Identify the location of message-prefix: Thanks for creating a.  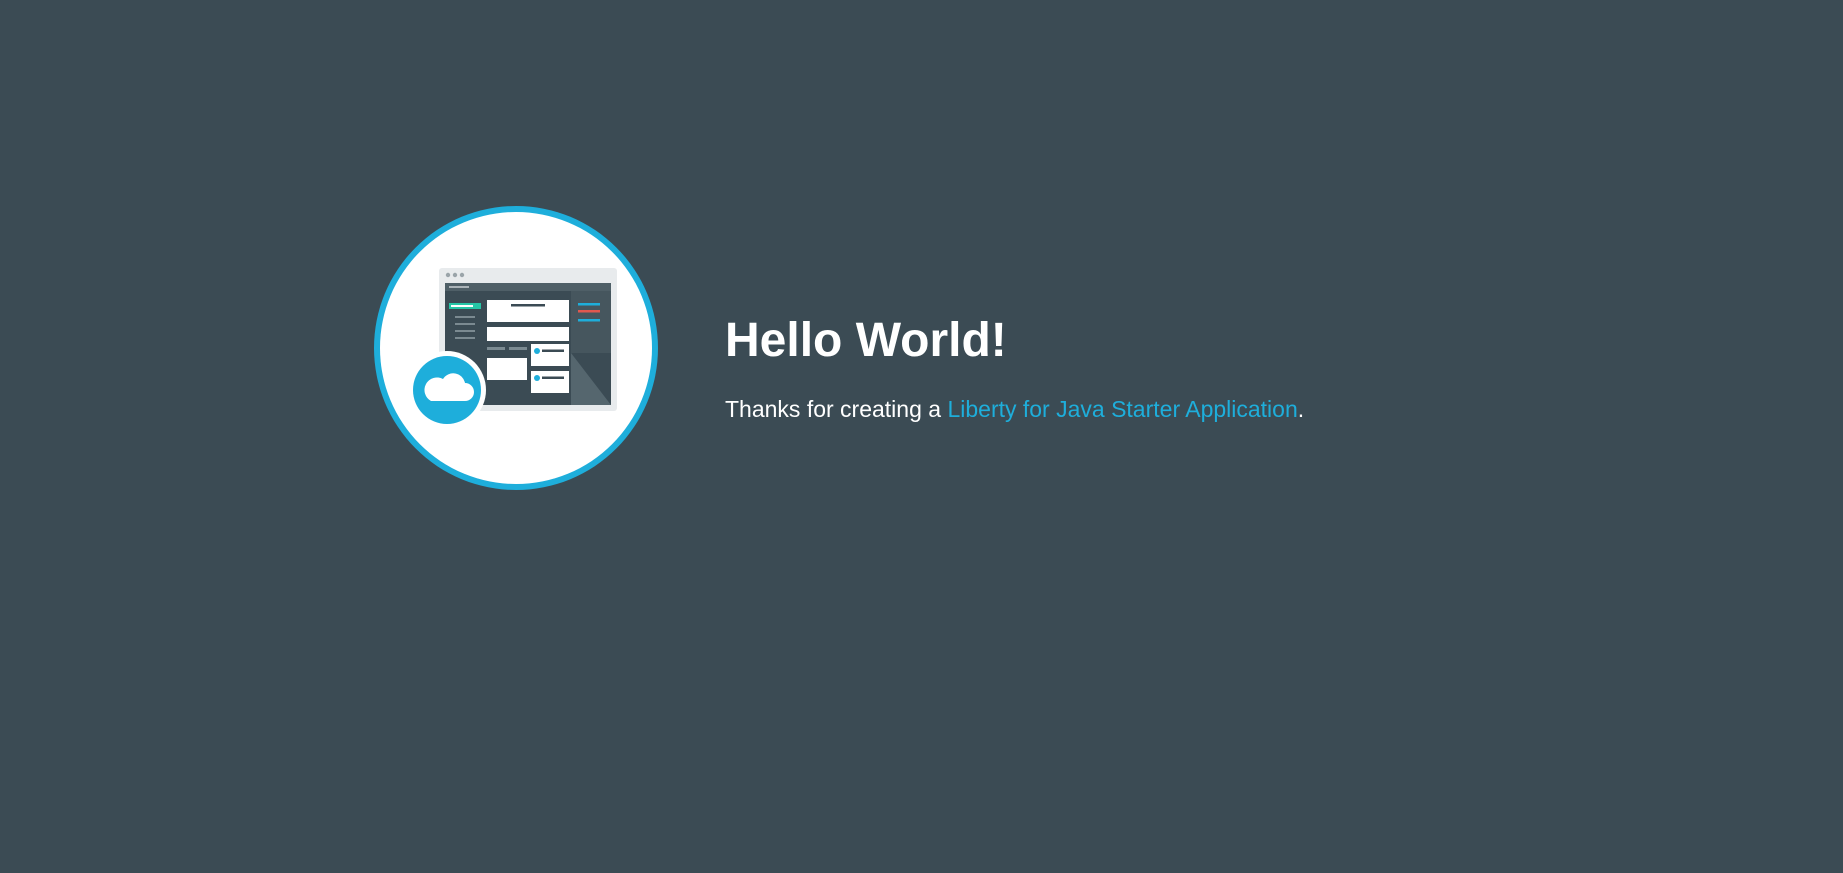
(836, 409).